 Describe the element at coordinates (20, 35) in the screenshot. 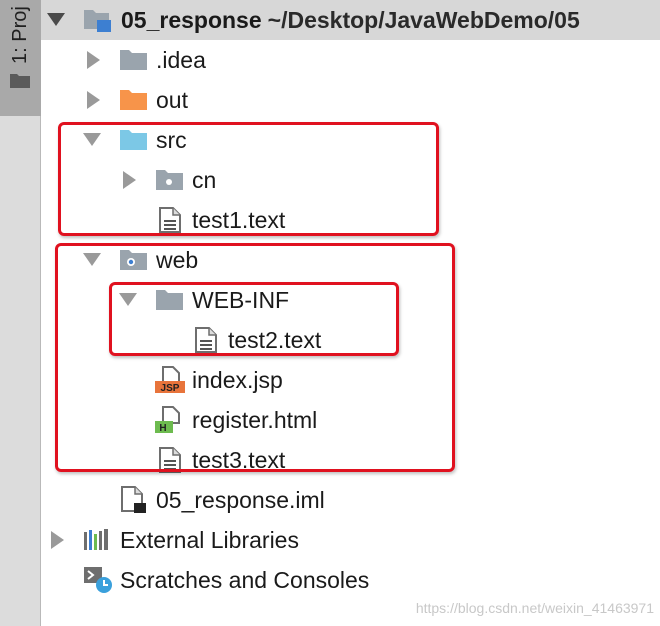

I see `project-tab-label: 1: Proj` at that location.